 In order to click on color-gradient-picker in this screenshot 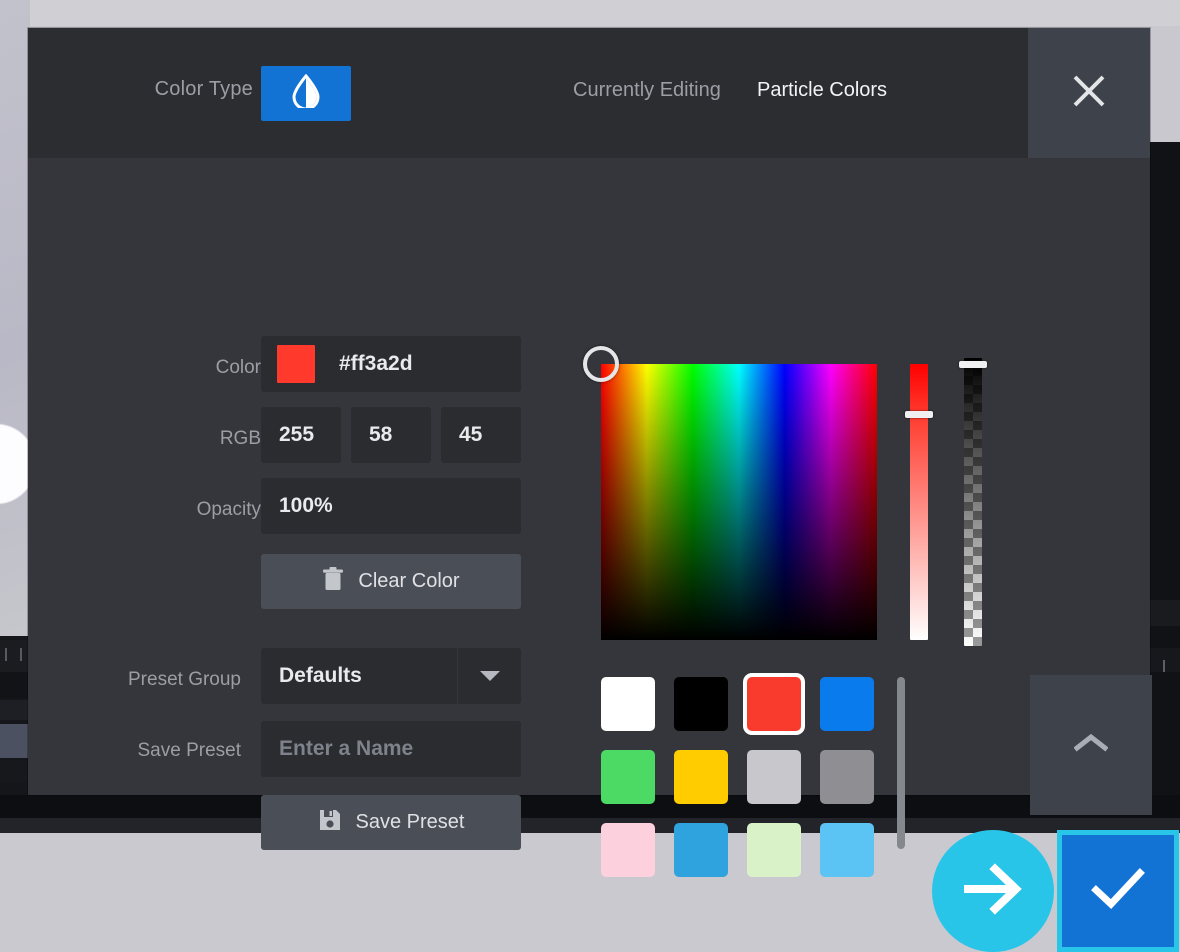, I will do `click(739, 502)`.